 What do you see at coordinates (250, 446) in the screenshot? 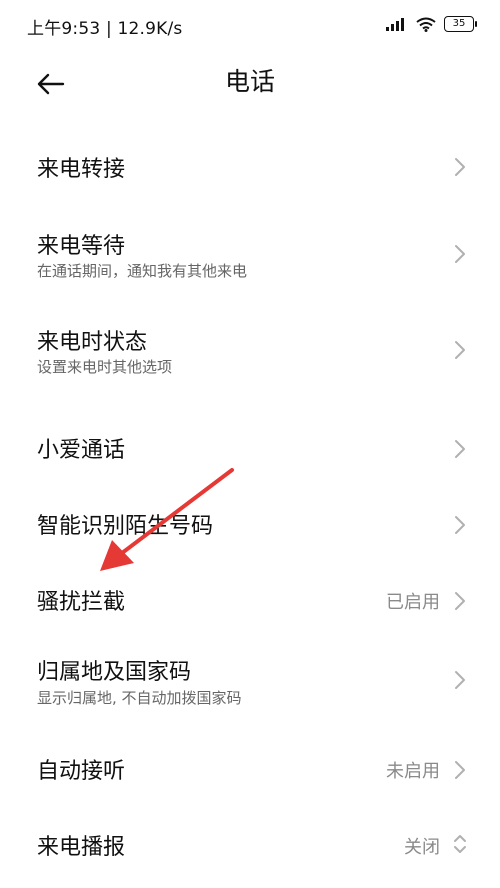
I see `settings-row-xiaoai-call: 小爱通话` at bounding box center [250, 446].